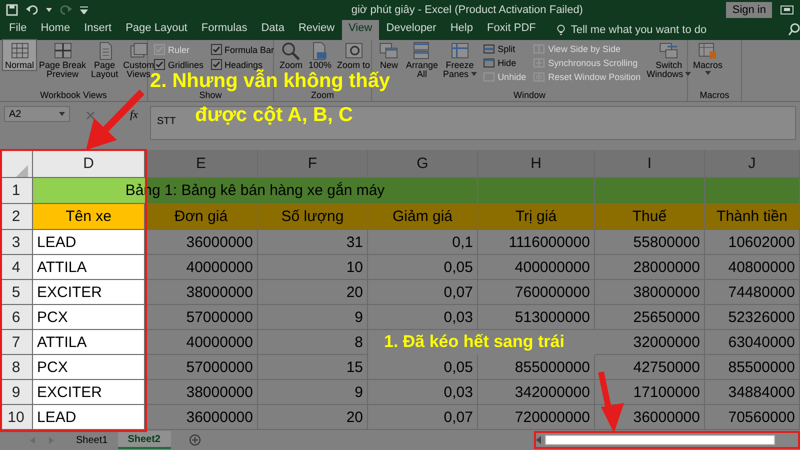  I want to click on annotation-text: được cột A, B, C, so click(274, 115).